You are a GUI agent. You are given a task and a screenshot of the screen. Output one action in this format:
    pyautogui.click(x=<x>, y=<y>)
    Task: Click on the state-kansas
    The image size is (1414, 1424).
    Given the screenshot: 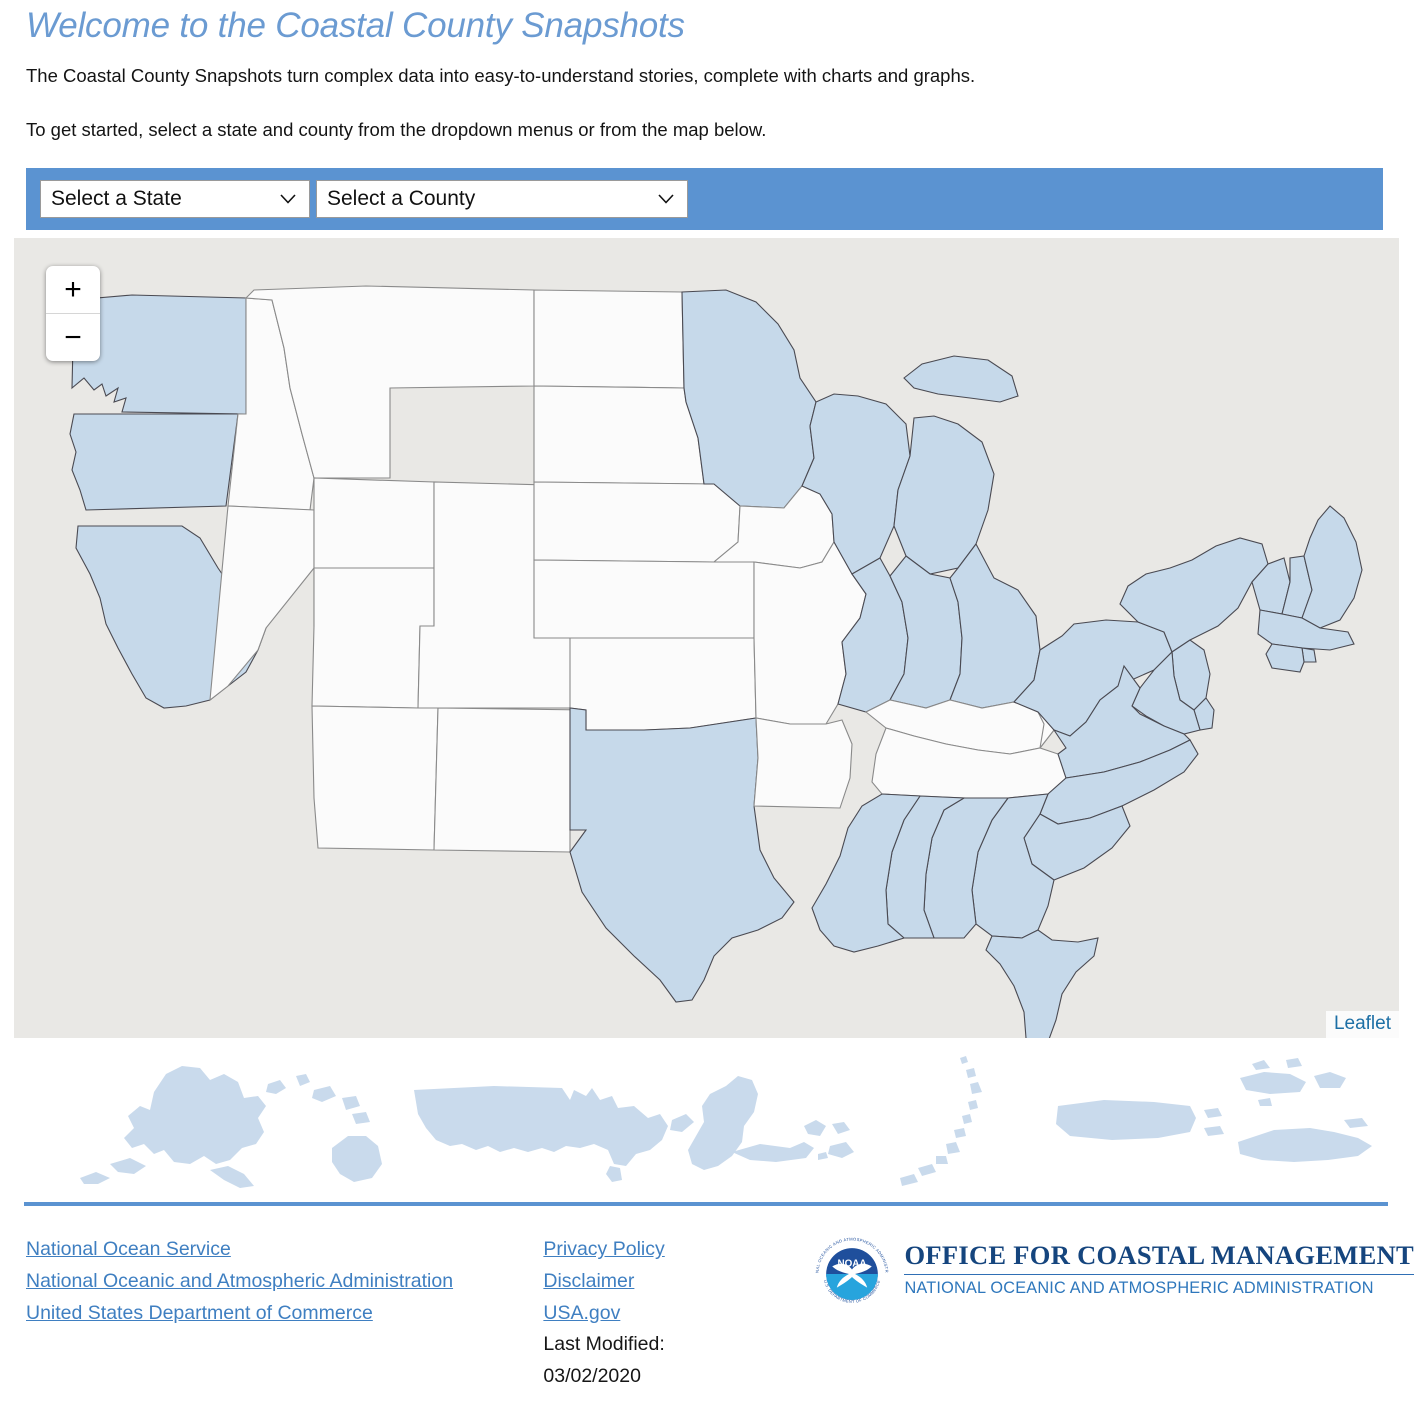 What is the action you would take?
    pyautogui.click(x=644, y=599)
    